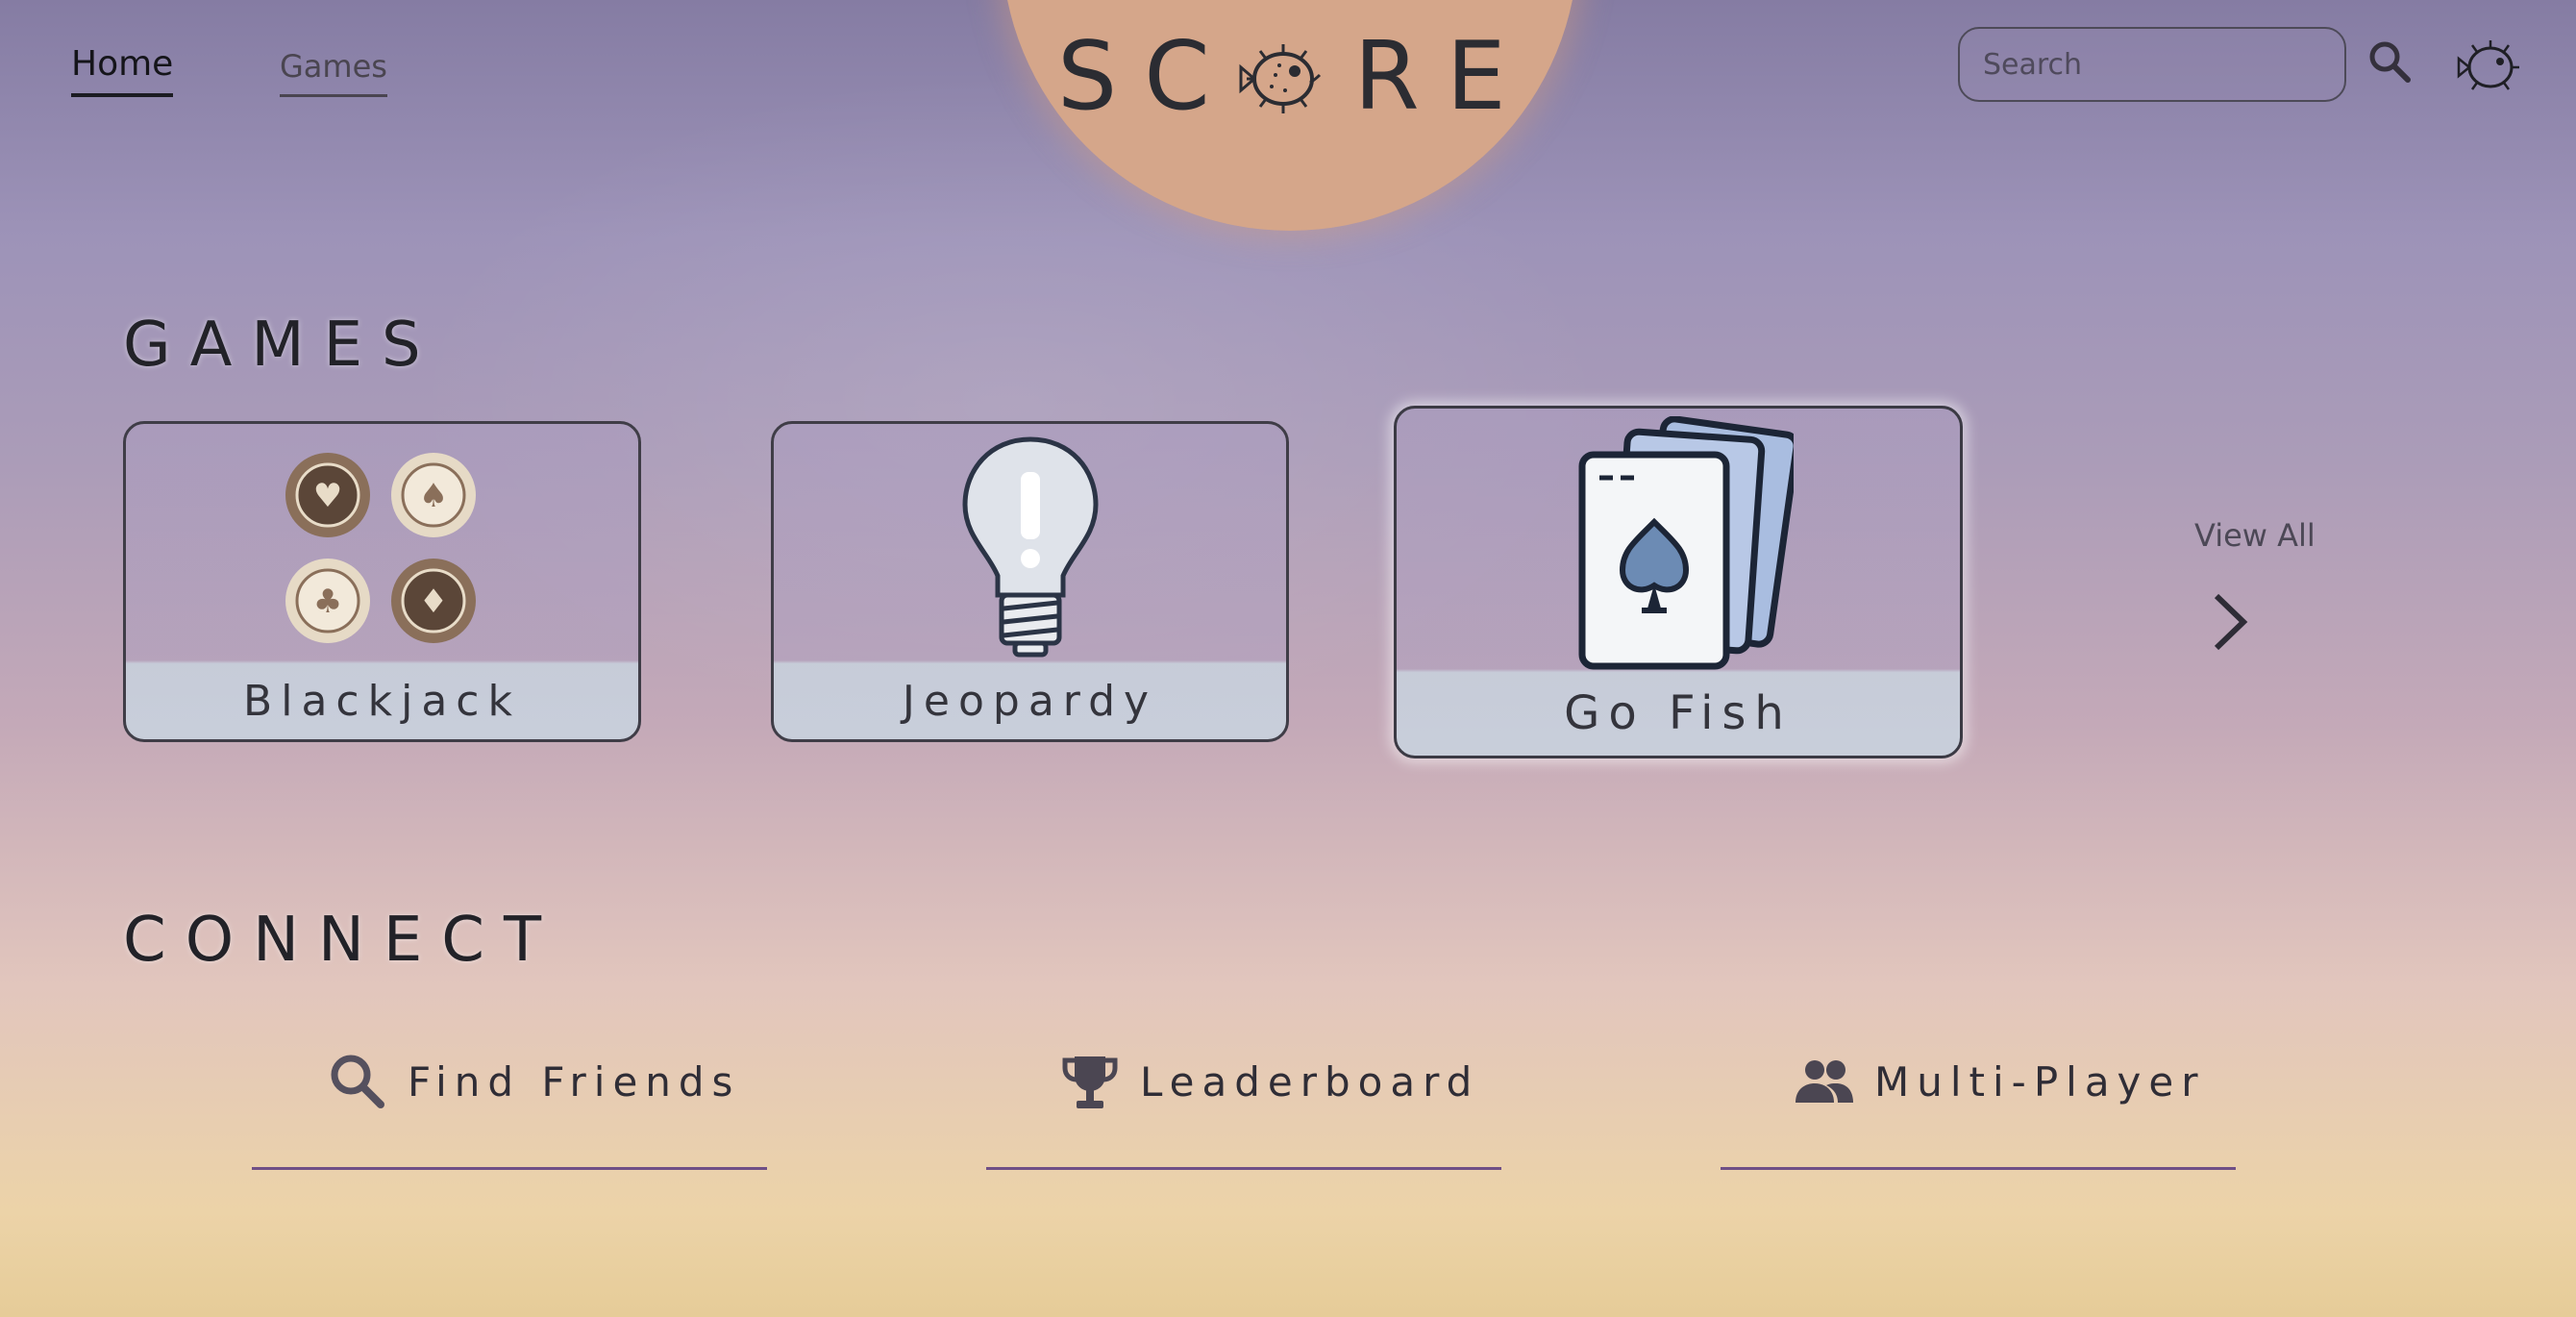 The height and width of the screenshot is (1317, 2576). Describe the element at coordinates (342, 940) in the screenshot. I see `connect-title: CONNECT` at that location.